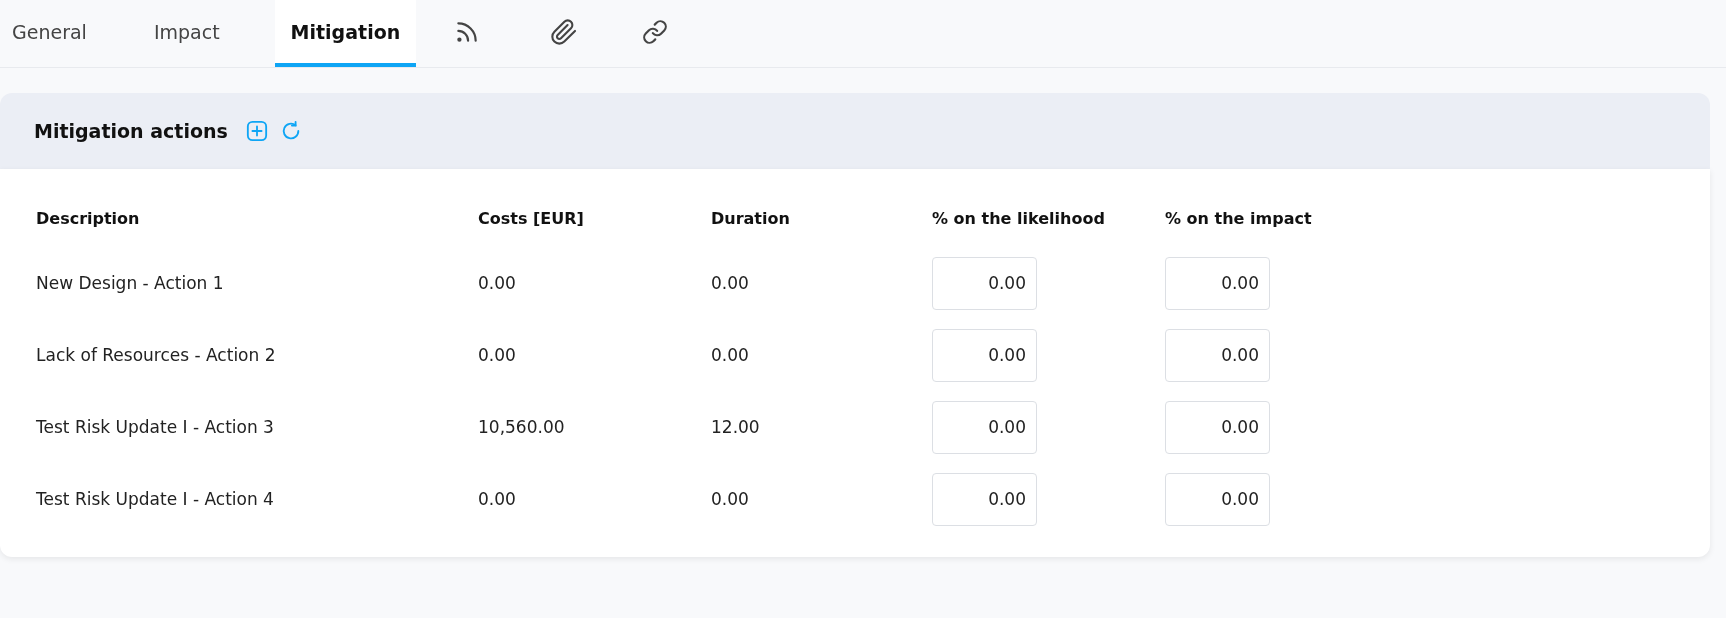  Describe the element at coordinates (522, 427) in the screenshot. I see `table-cell-text: 10,560.00` at that location.